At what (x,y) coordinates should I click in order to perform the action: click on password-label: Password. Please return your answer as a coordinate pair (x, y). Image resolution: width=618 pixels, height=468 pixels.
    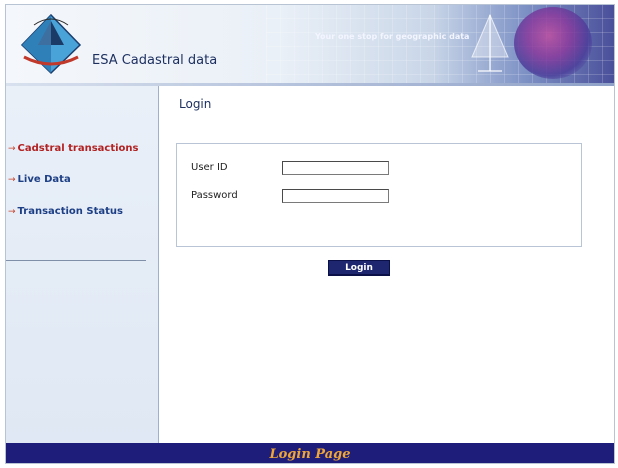
    Looking at the image, I should click on (214, 195).